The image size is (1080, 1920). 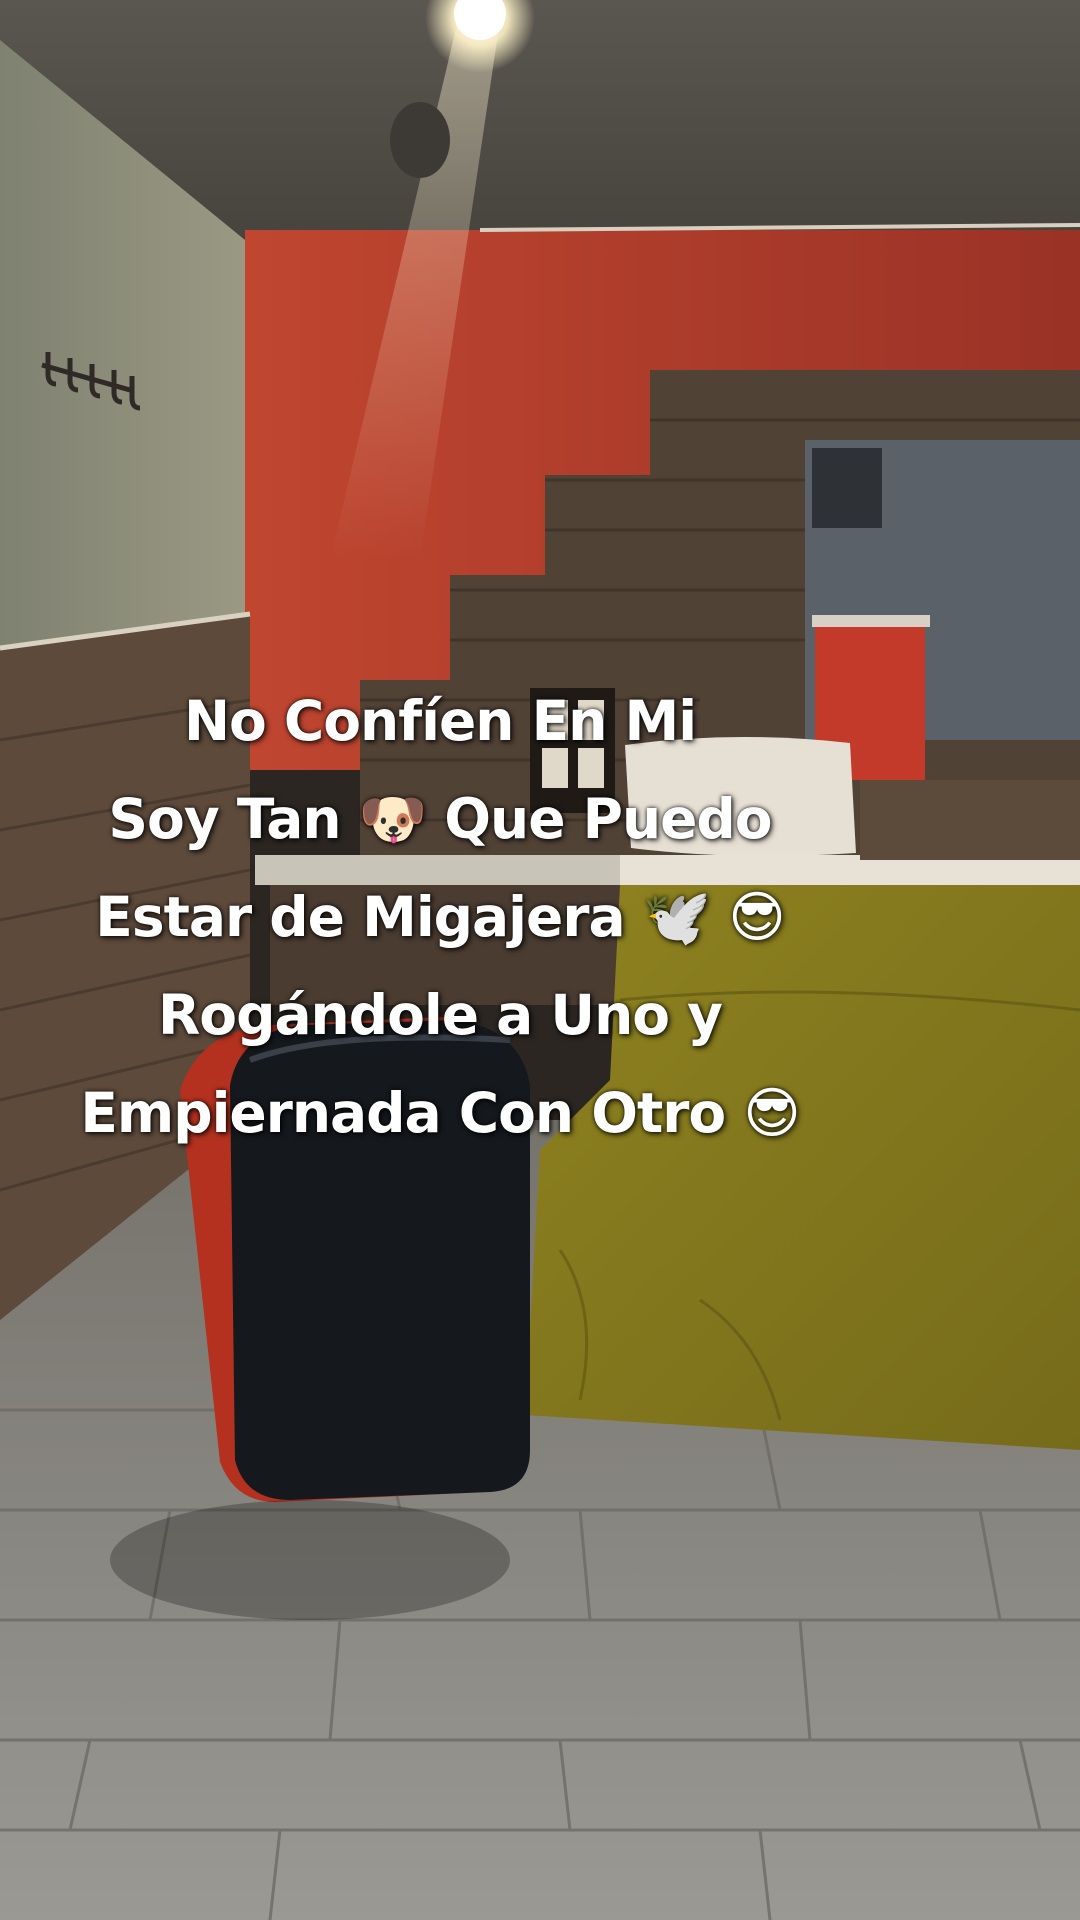 I want to click on caption-line-2: Soy Tan 🐶 Que Puedo, so click(x=440, y=819).